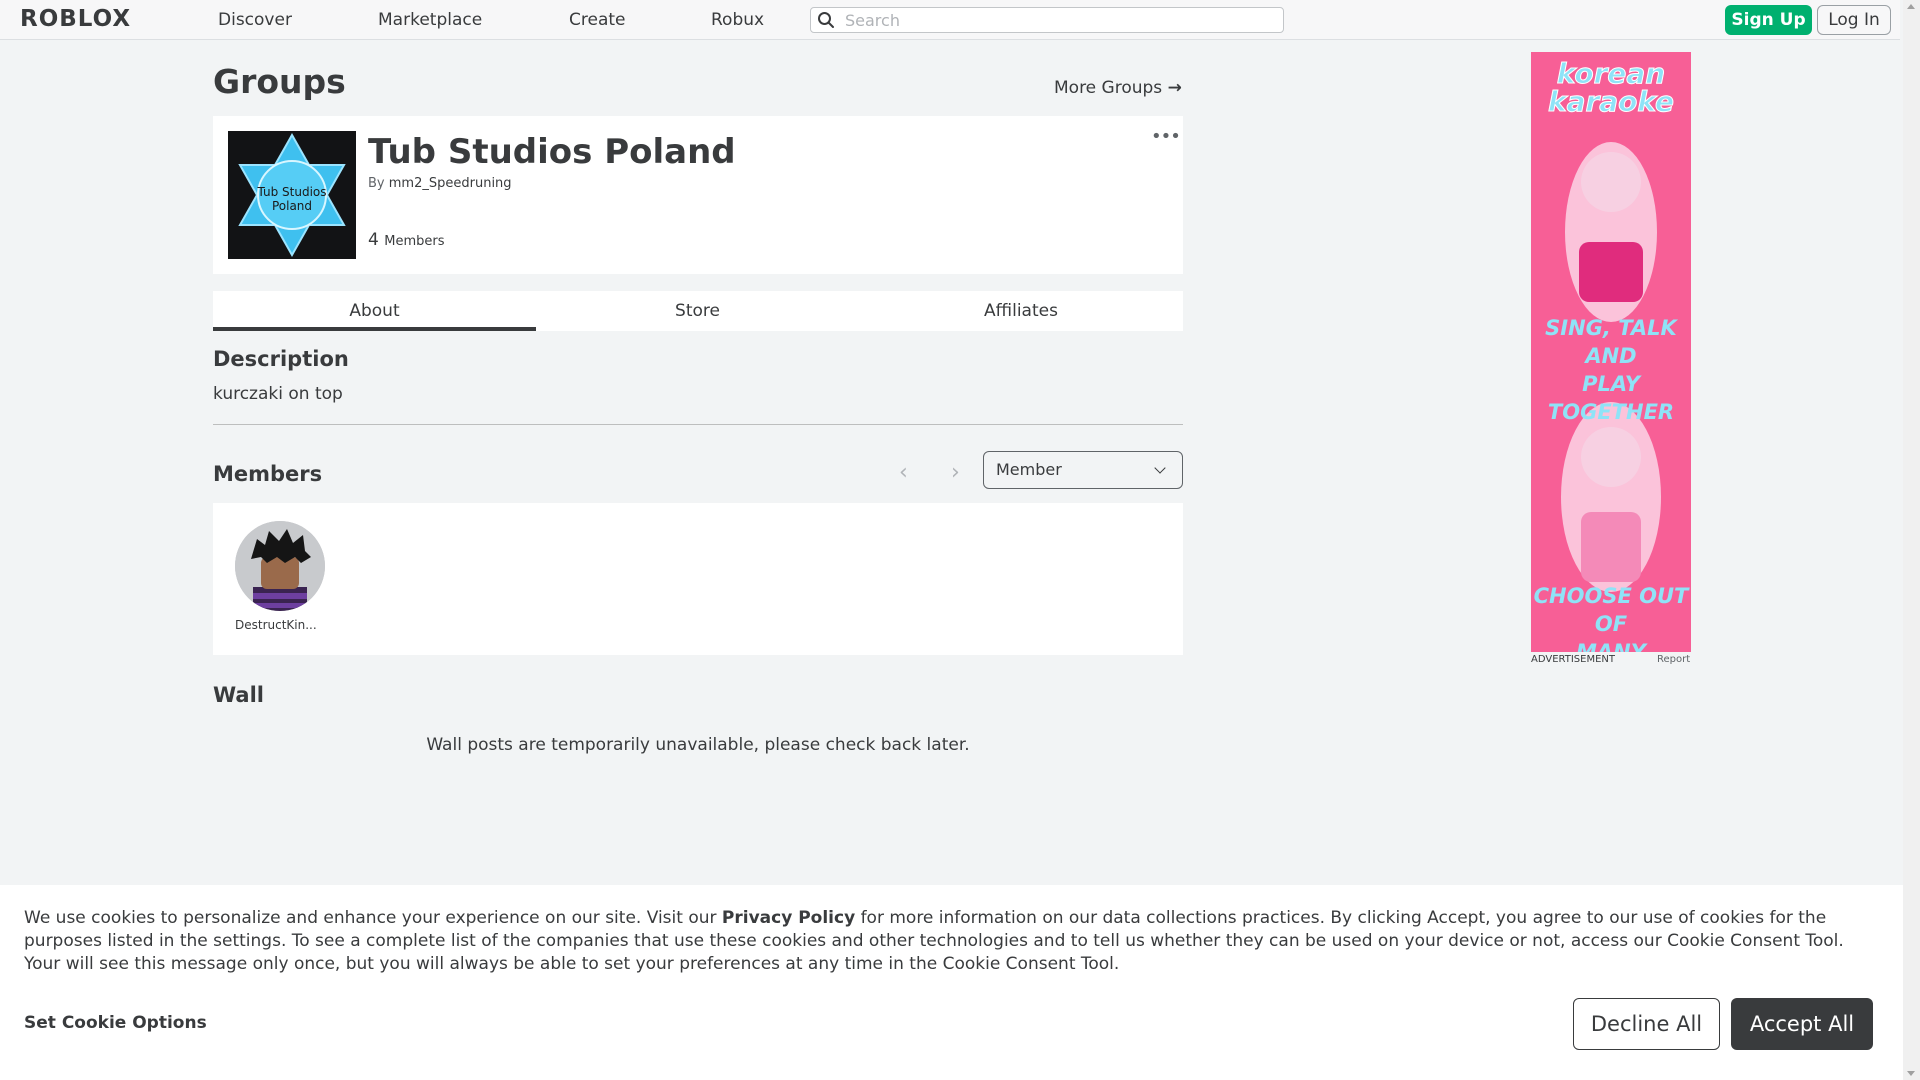  I want to click on nav-robux: Robux, so click(737, 20).